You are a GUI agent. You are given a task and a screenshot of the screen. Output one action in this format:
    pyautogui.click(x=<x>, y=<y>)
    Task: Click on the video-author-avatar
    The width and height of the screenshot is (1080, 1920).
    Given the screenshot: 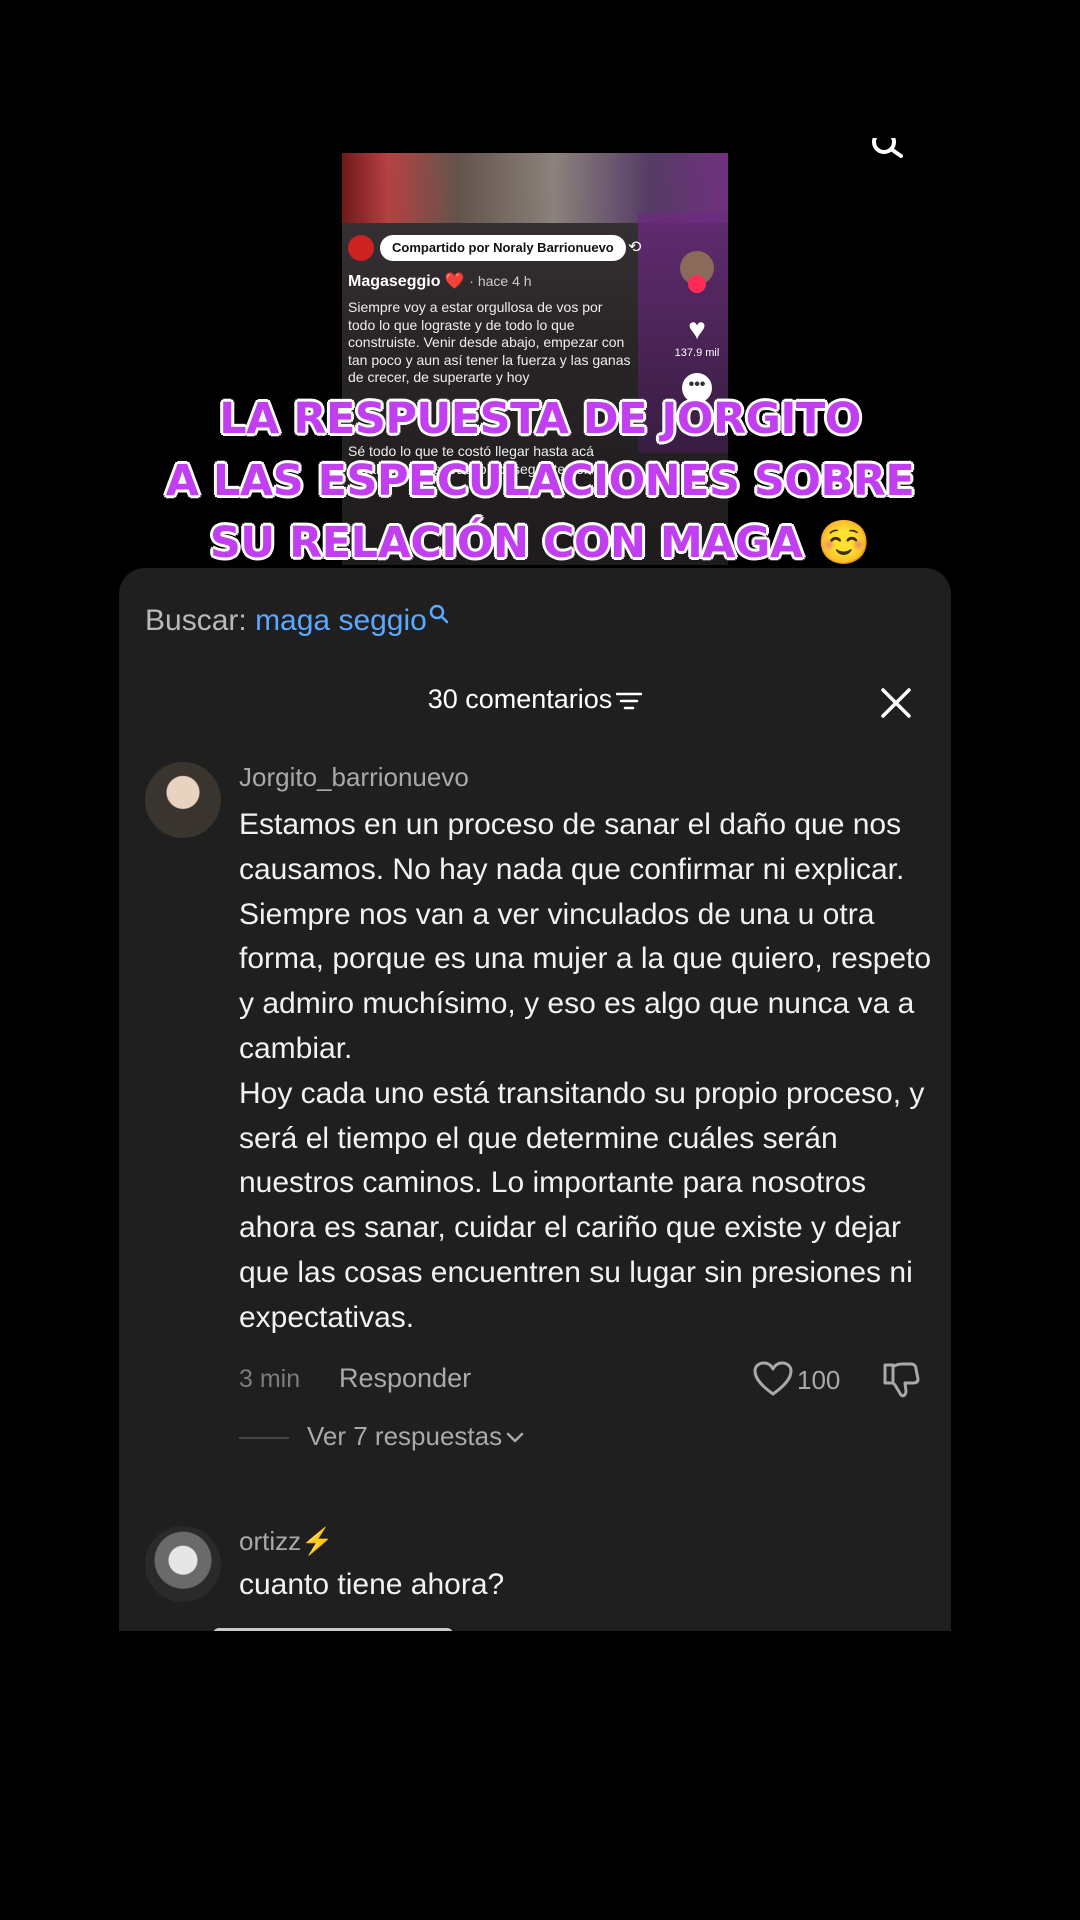 What is the action you would take?
    pyautogui.click(x=697, y=272)
    